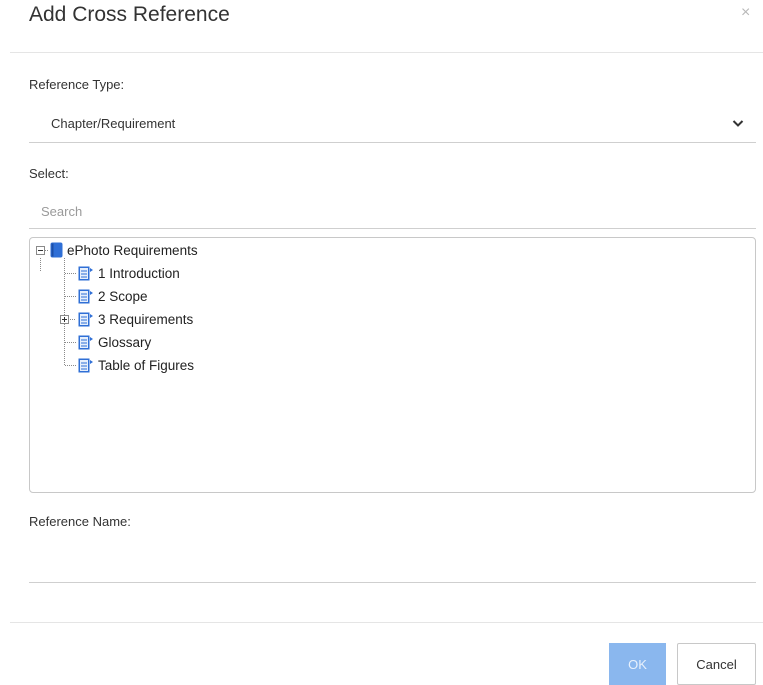 This screenshot has height=685, width=763. What do you see at coordinates (716, 664) in the screenshot?
I see `cancel-button: Cancel` at bounding box center [716, 664].